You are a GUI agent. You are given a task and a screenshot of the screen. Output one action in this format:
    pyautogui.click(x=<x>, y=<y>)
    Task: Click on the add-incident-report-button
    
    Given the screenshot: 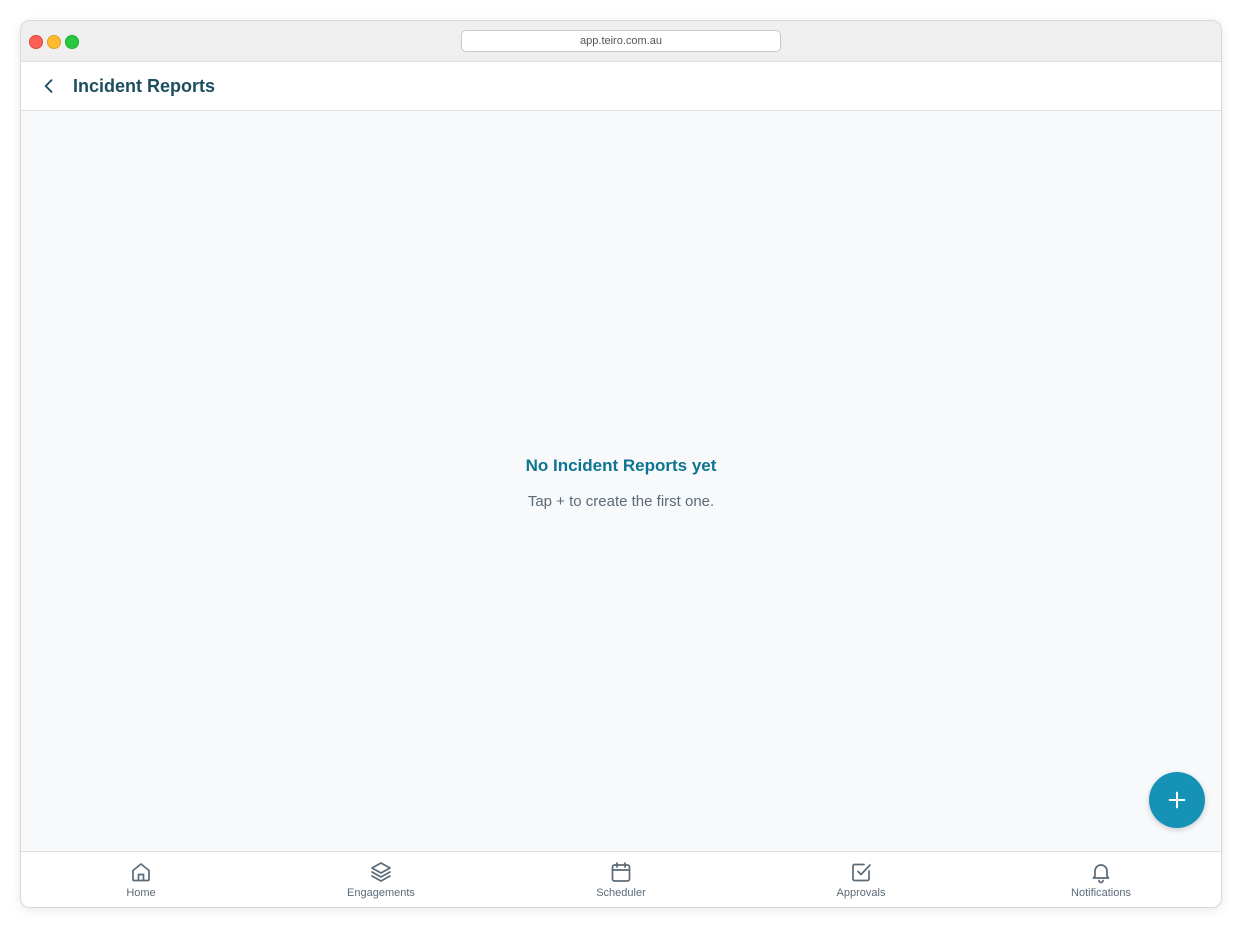 What is the action you would take?
    pyautogui.click(x=1177, y=800)
    